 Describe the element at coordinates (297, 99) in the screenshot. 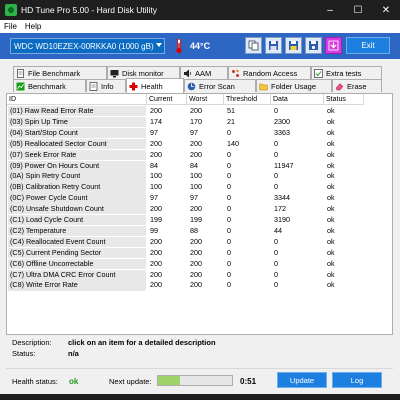

I see `column-header-data: Data` at that location.